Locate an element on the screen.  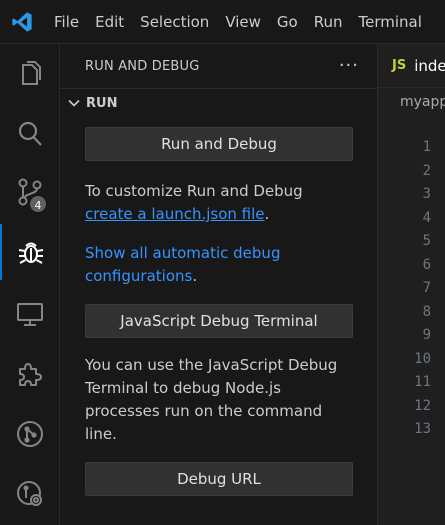
line-number: 11 is located at coordinates (422, 382).